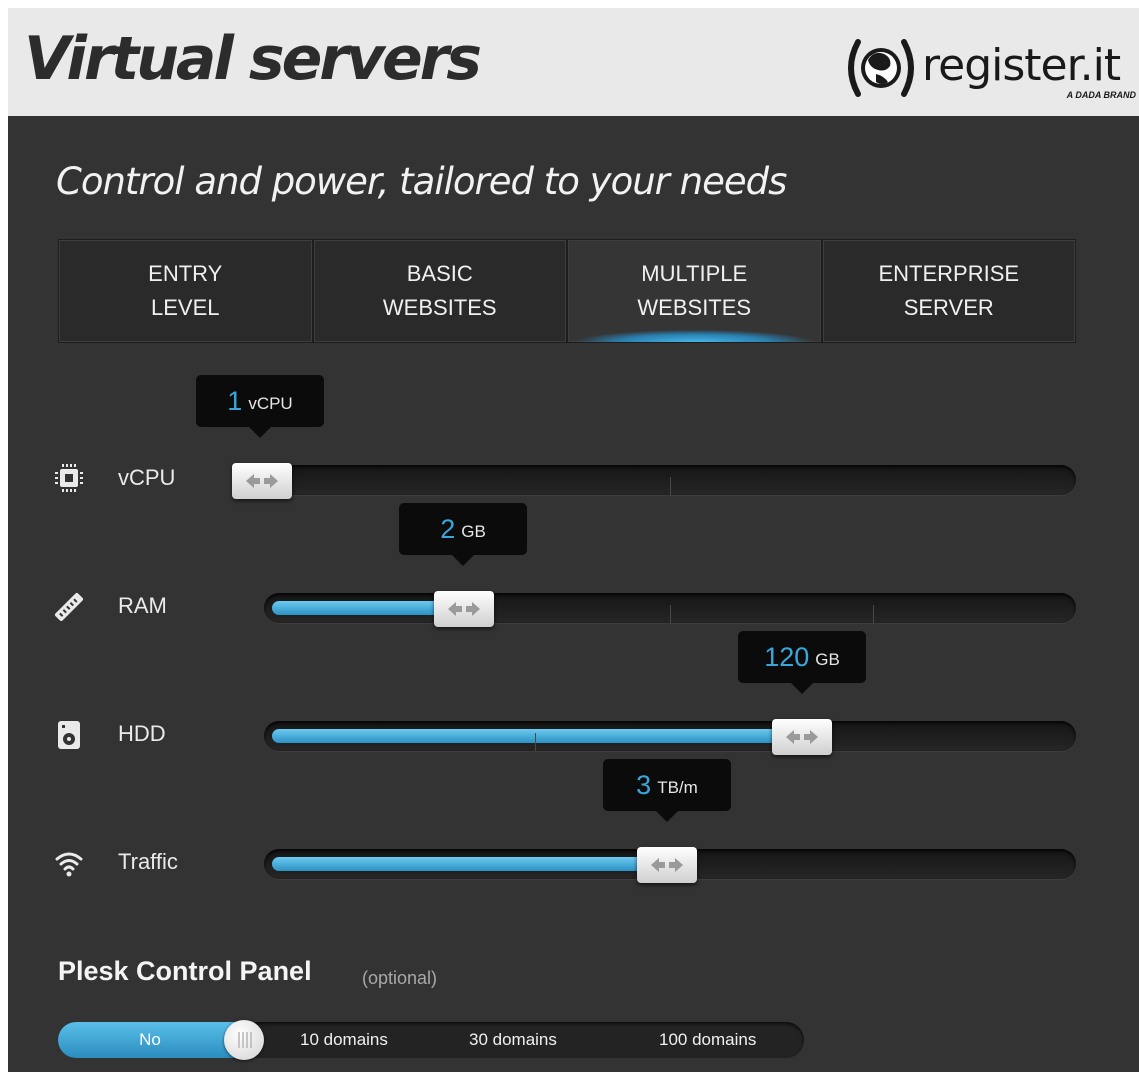  Describe the element at coordinates (185, 291) in the screenshot. I see `tab-entry-level: ENTRY LEVEL` at that location.